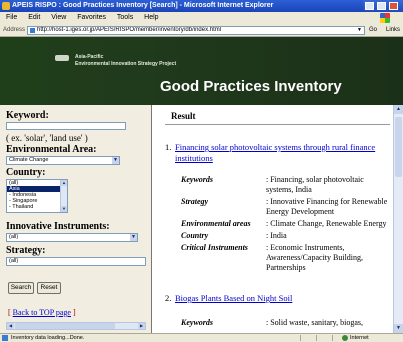 The width and height of the screenshot is (403, 342). I want to click on strategy-value: (all), so click(14, 261).